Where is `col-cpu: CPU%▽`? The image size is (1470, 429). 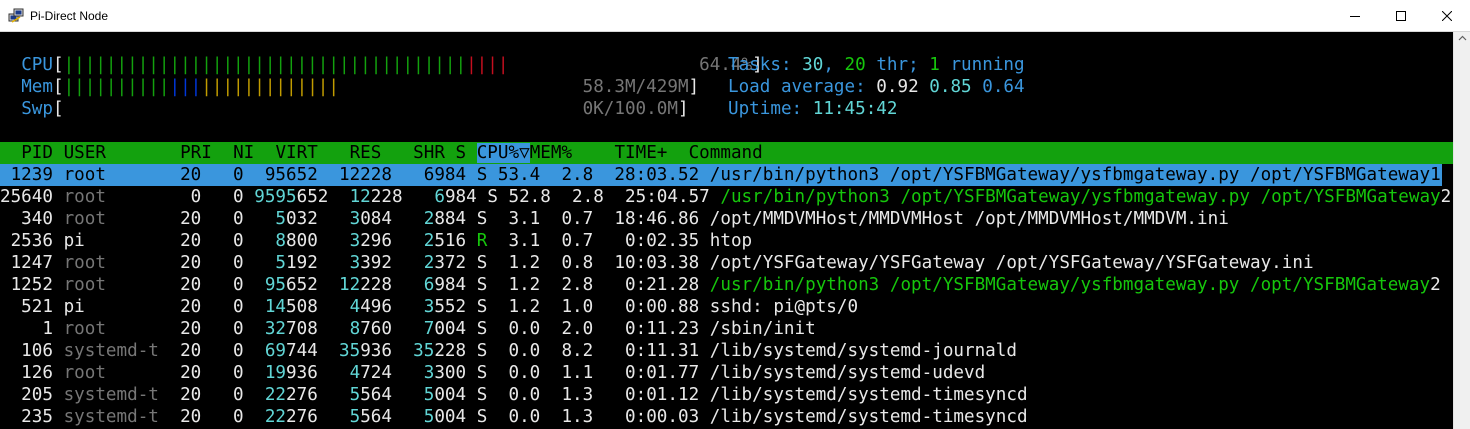
col-cpu: CPU%▽ is located at coordinates (503, 153).